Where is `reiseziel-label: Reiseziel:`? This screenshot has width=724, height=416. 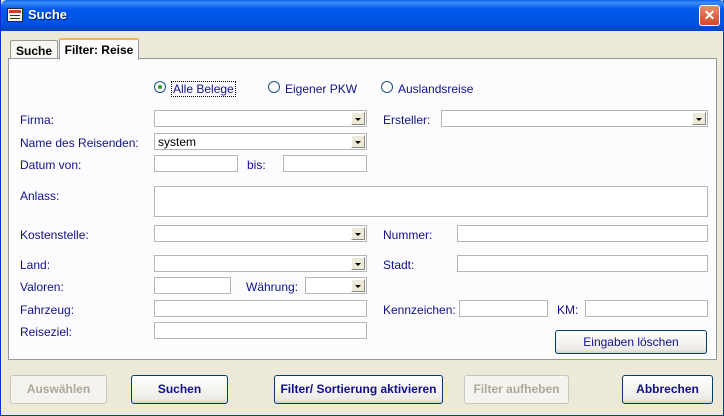
reiseziel-label: Reiseziel: is located at coordinates (46, 332).